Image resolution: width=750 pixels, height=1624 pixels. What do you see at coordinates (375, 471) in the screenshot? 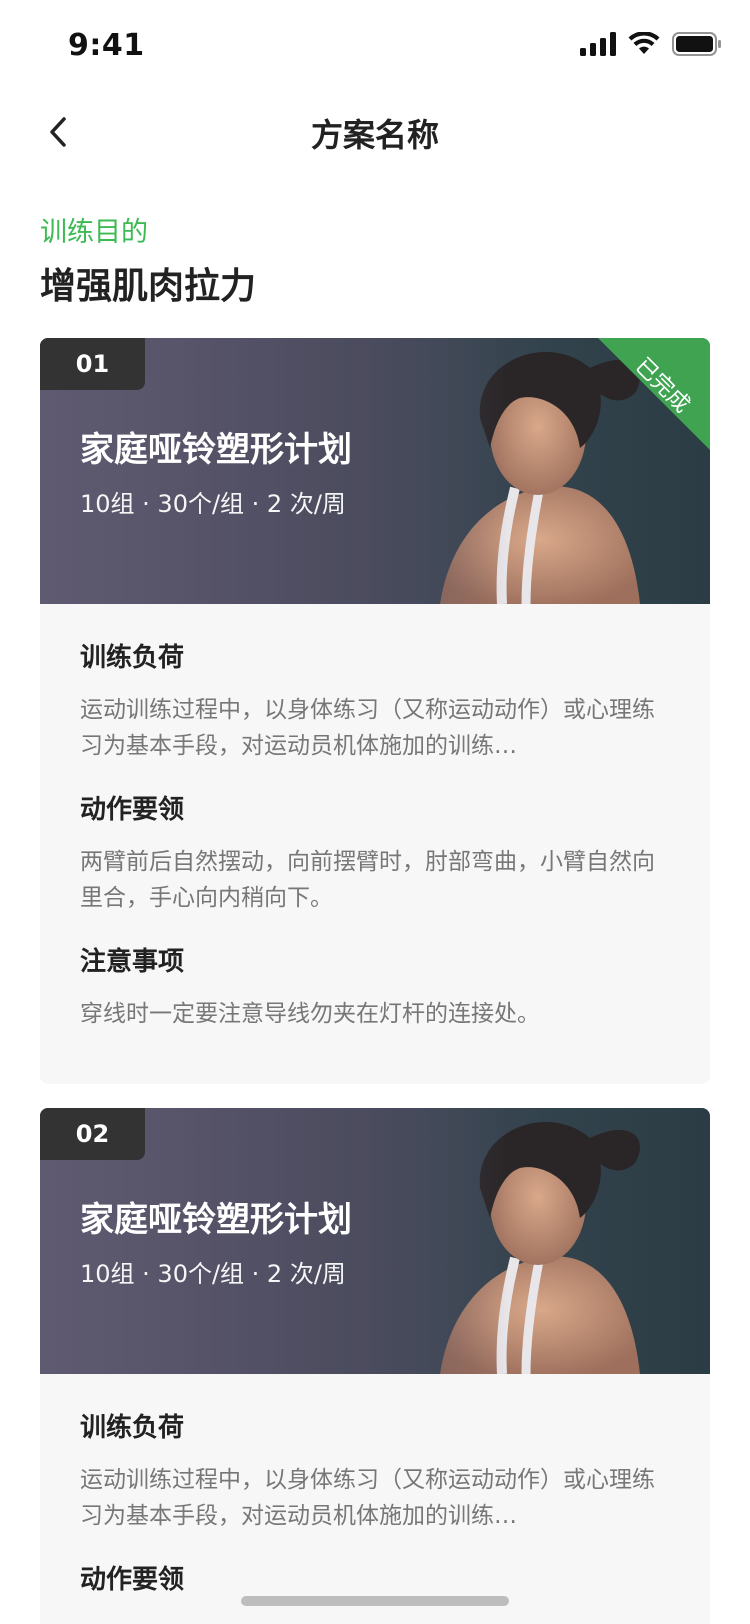
I see `plan-hero: 01 家庭哑铃塑形计划 10组 · 30个/组 · 2 次/周 已完成` at bounding box center [375, 471].